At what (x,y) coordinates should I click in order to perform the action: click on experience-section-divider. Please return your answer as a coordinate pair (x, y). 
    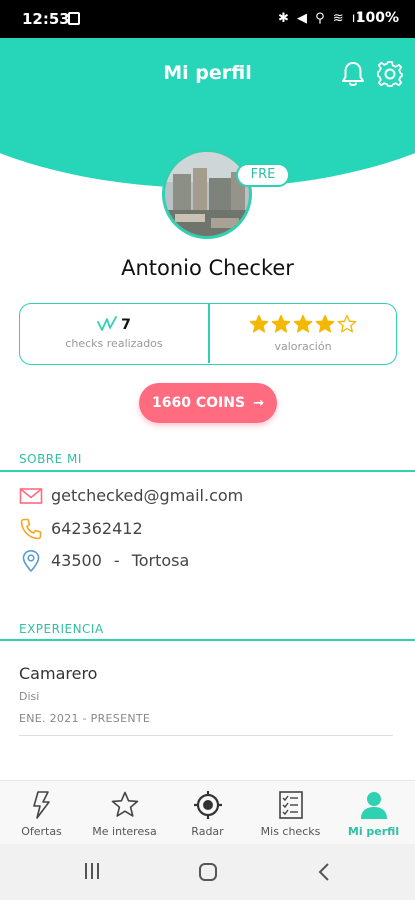
    Looking at the image, I should click on (207, 640).